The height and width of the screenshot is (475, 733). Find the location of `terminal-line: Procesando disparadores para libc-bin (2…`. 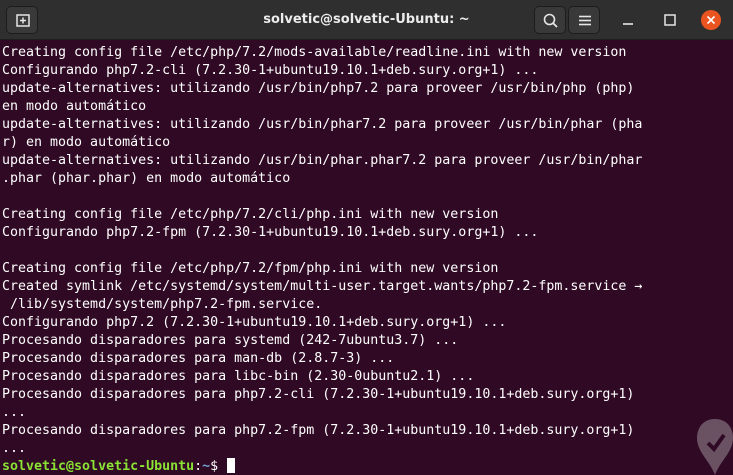

terminal-line: Procesando disparadores para libc-bin (2… is located at coordinates (238, 376).